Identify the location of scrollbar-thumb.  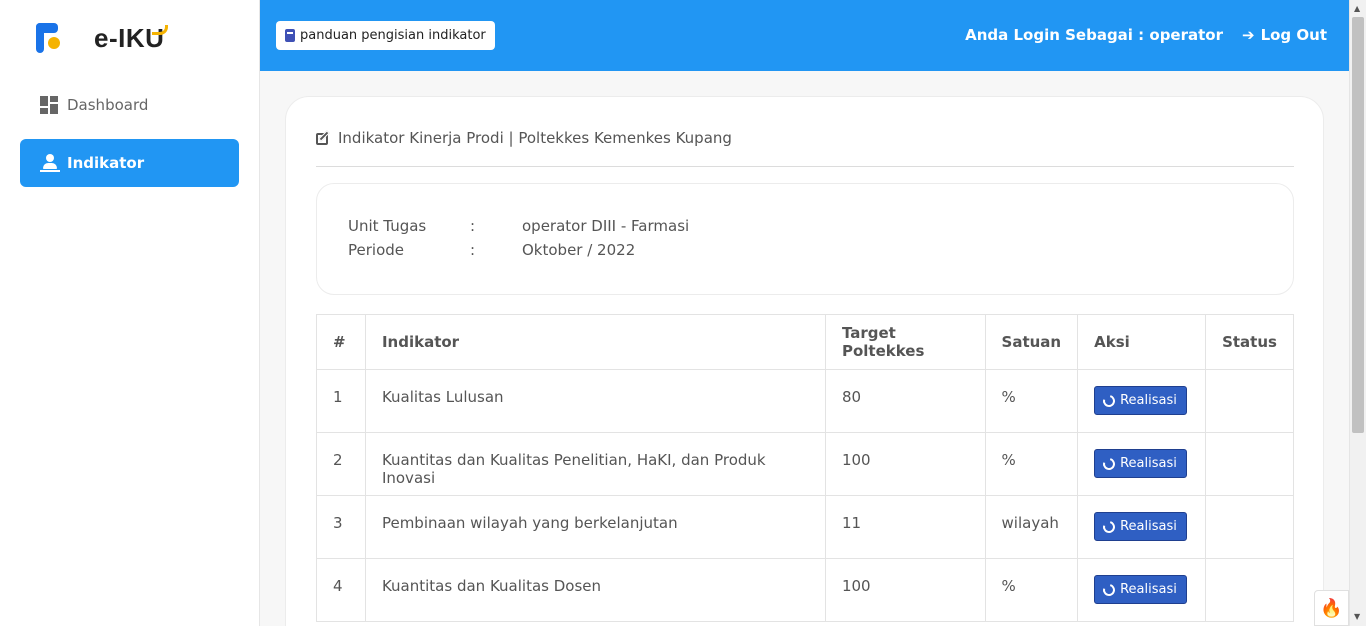
(1358, 225).